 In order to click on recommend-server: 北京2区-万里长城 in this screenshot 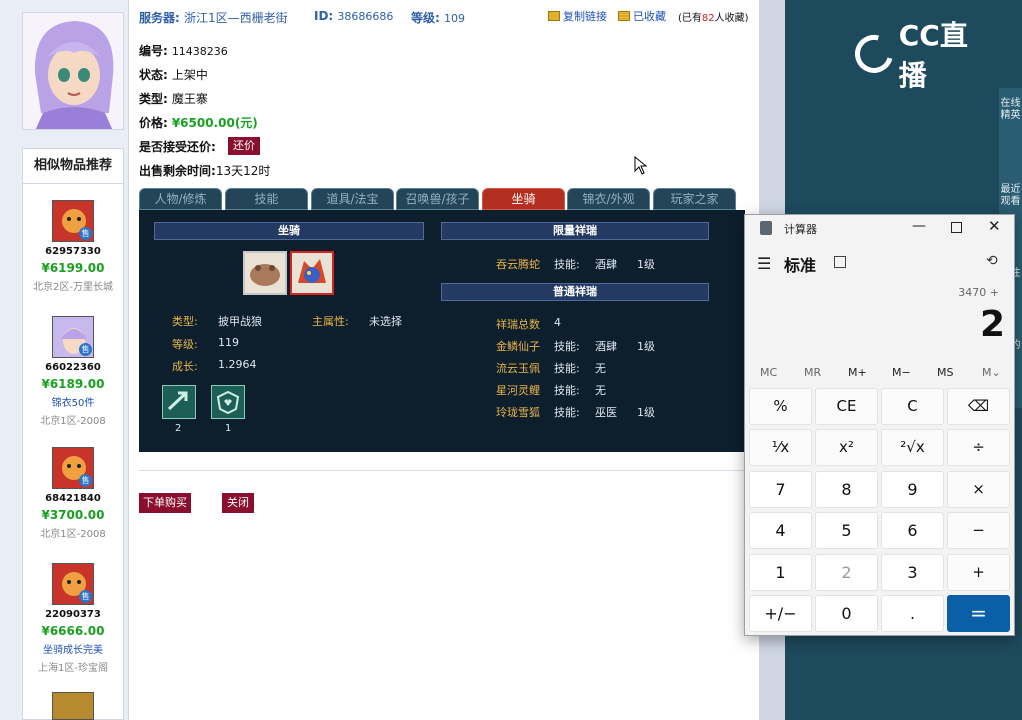, I will do `click(73, 287)`.